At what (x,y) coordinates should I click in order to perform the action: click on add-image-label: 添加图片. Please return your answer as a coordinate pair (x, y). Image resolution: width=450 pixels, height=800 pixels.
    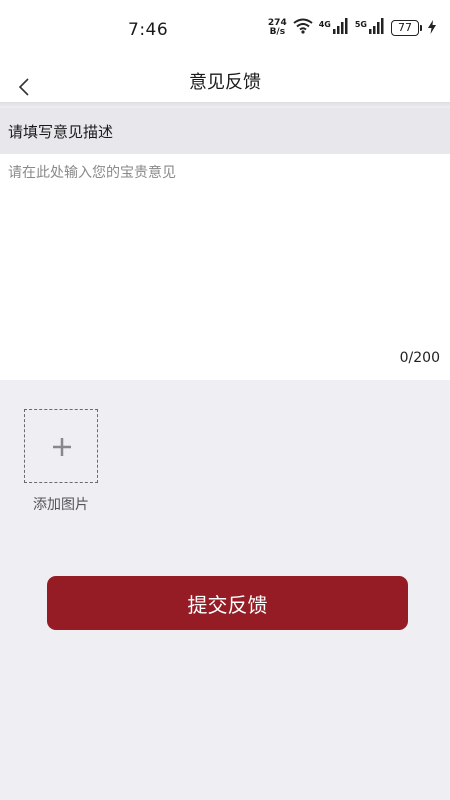
    Looking at the image, I should click on (61, 505).